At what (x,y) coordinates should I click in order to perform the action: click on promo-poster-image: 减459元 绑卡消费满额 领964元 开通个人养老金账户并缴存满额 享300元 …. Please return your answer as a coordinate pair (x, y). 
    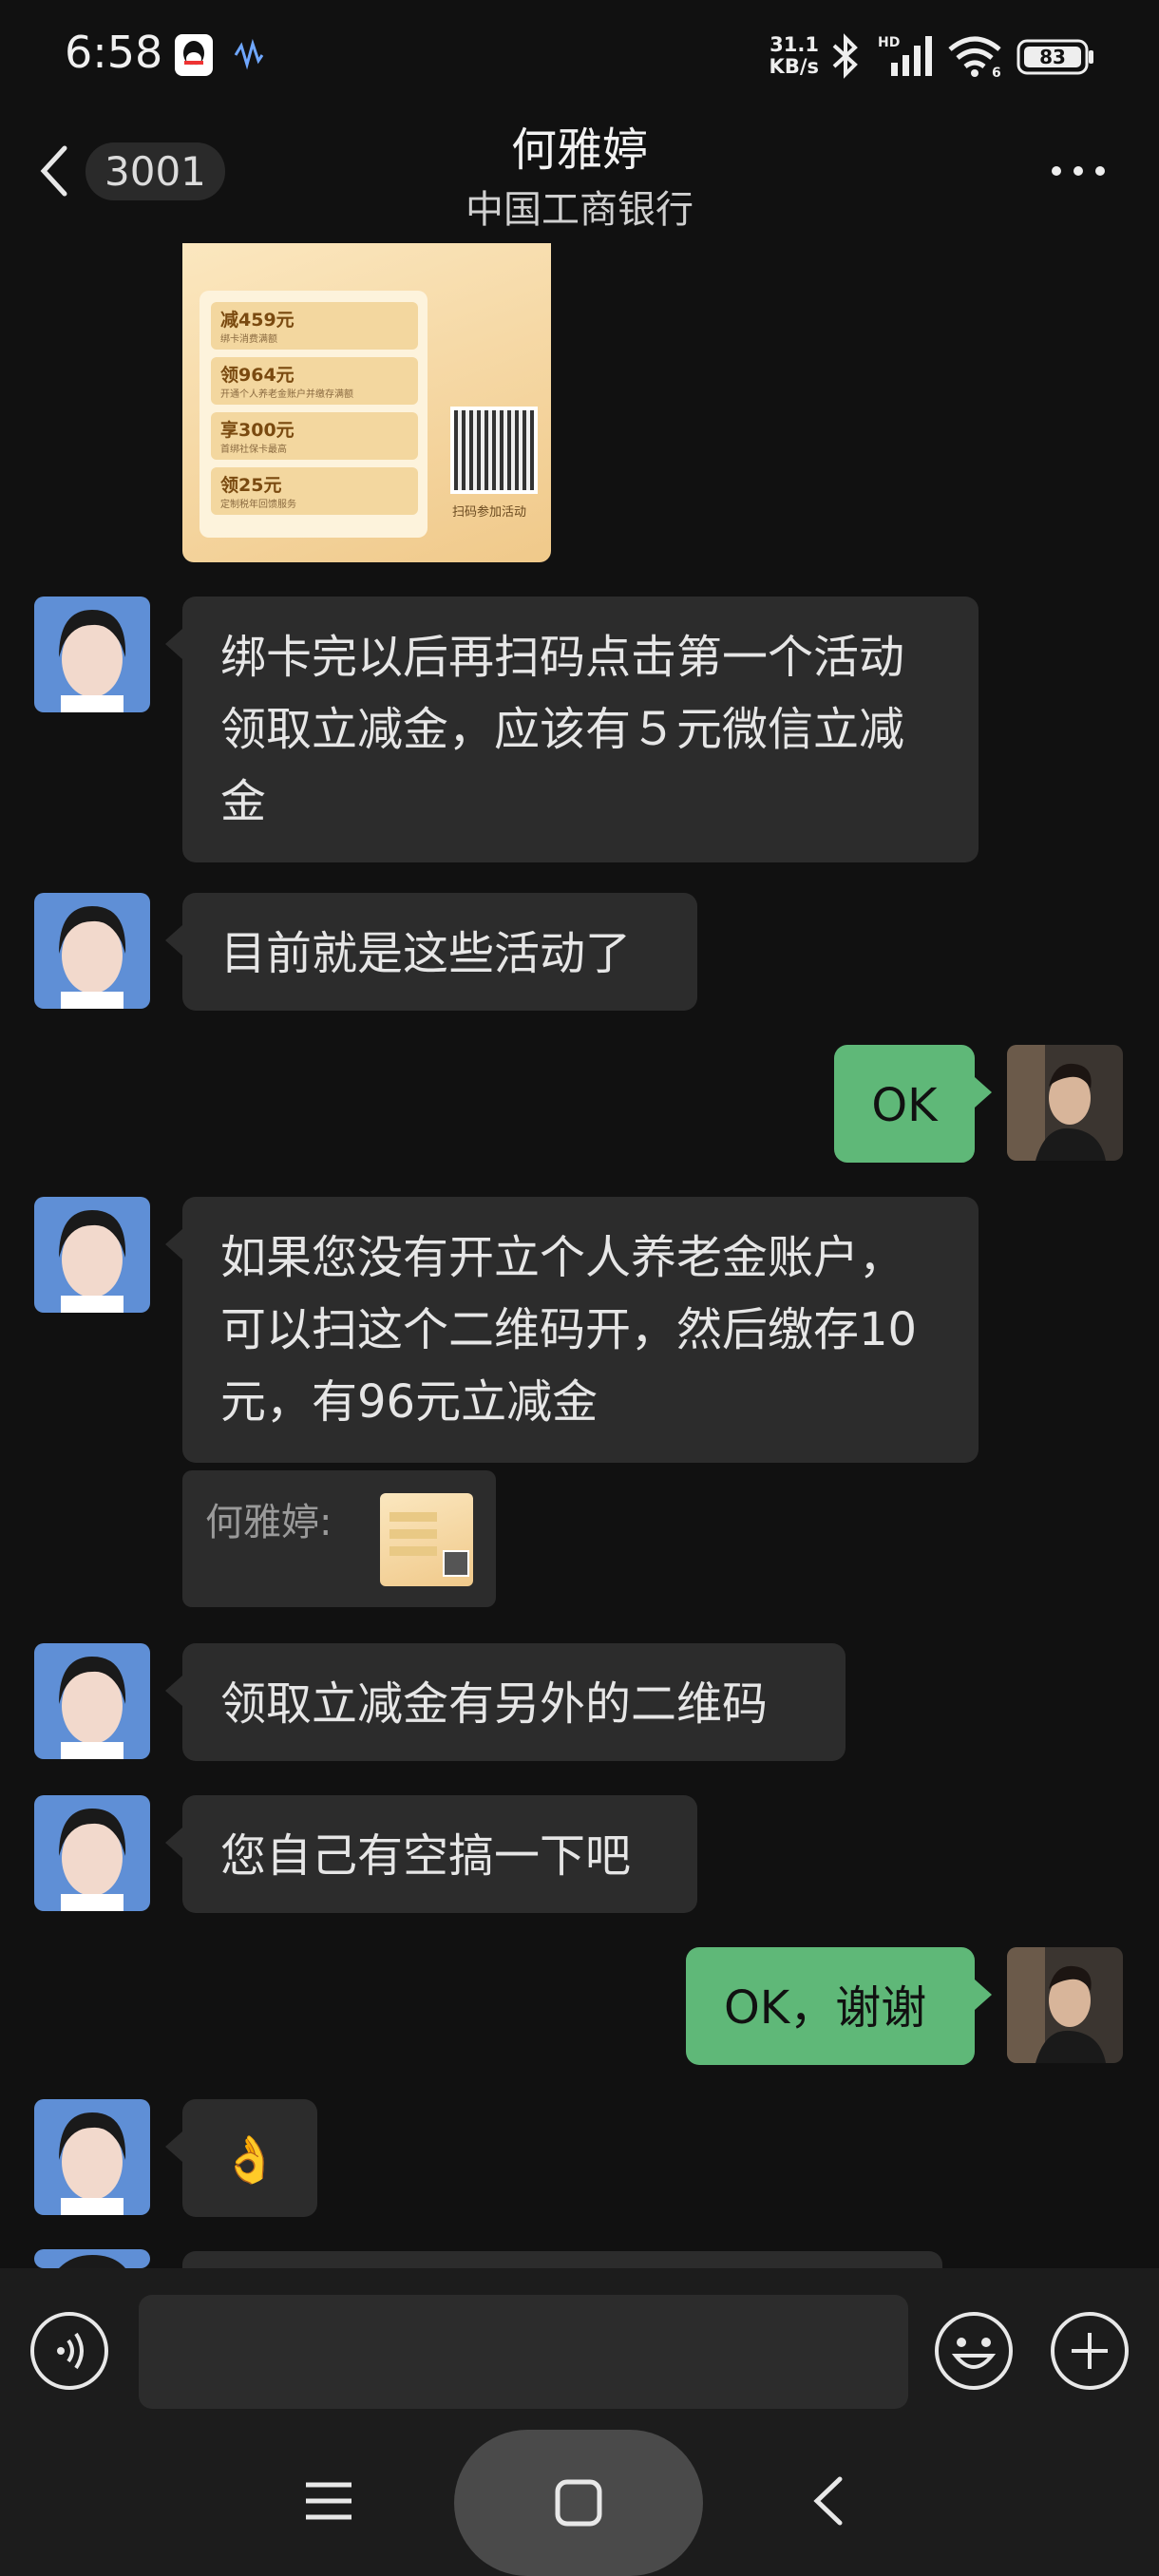
    Looking at the image, I should click on (366, 402).